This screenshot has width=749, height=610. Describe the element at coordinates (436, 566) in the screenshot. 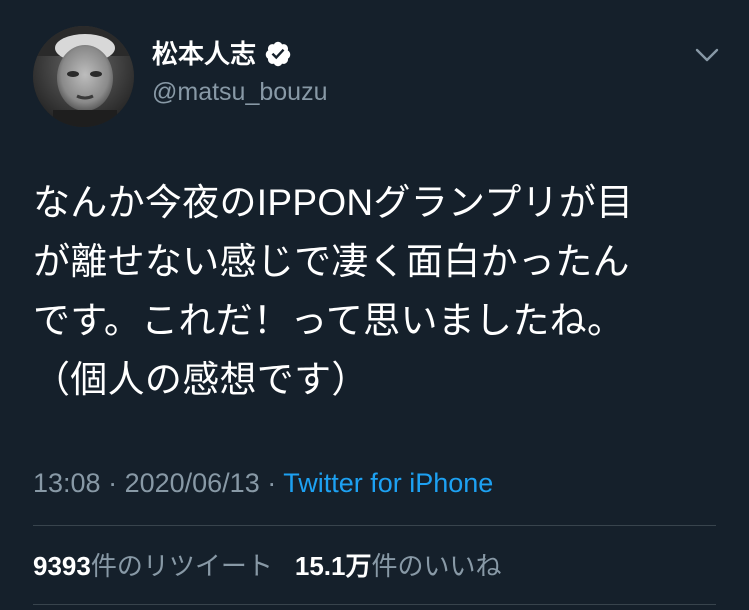

I see `likes-label: 件のいいね` at that location.